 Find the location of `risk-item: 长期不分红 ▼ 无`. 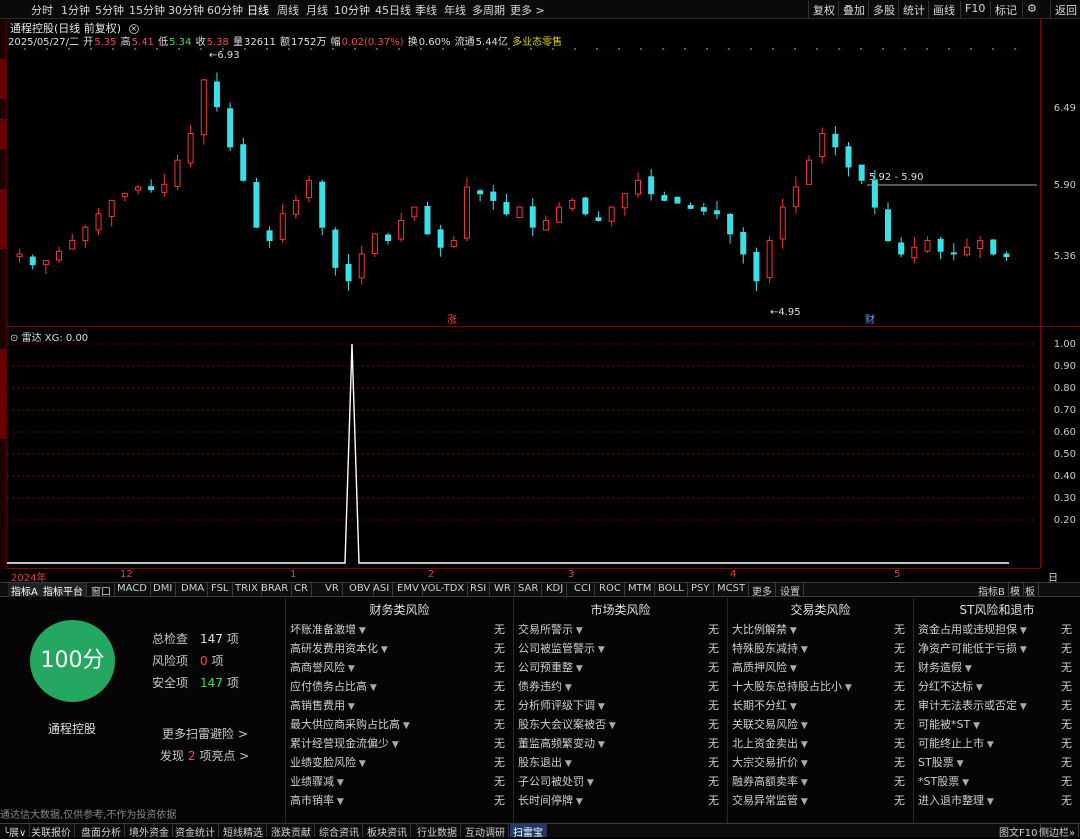

risk-item: 长期不分红 ▼ 无 is located at coordinates (818, 706).